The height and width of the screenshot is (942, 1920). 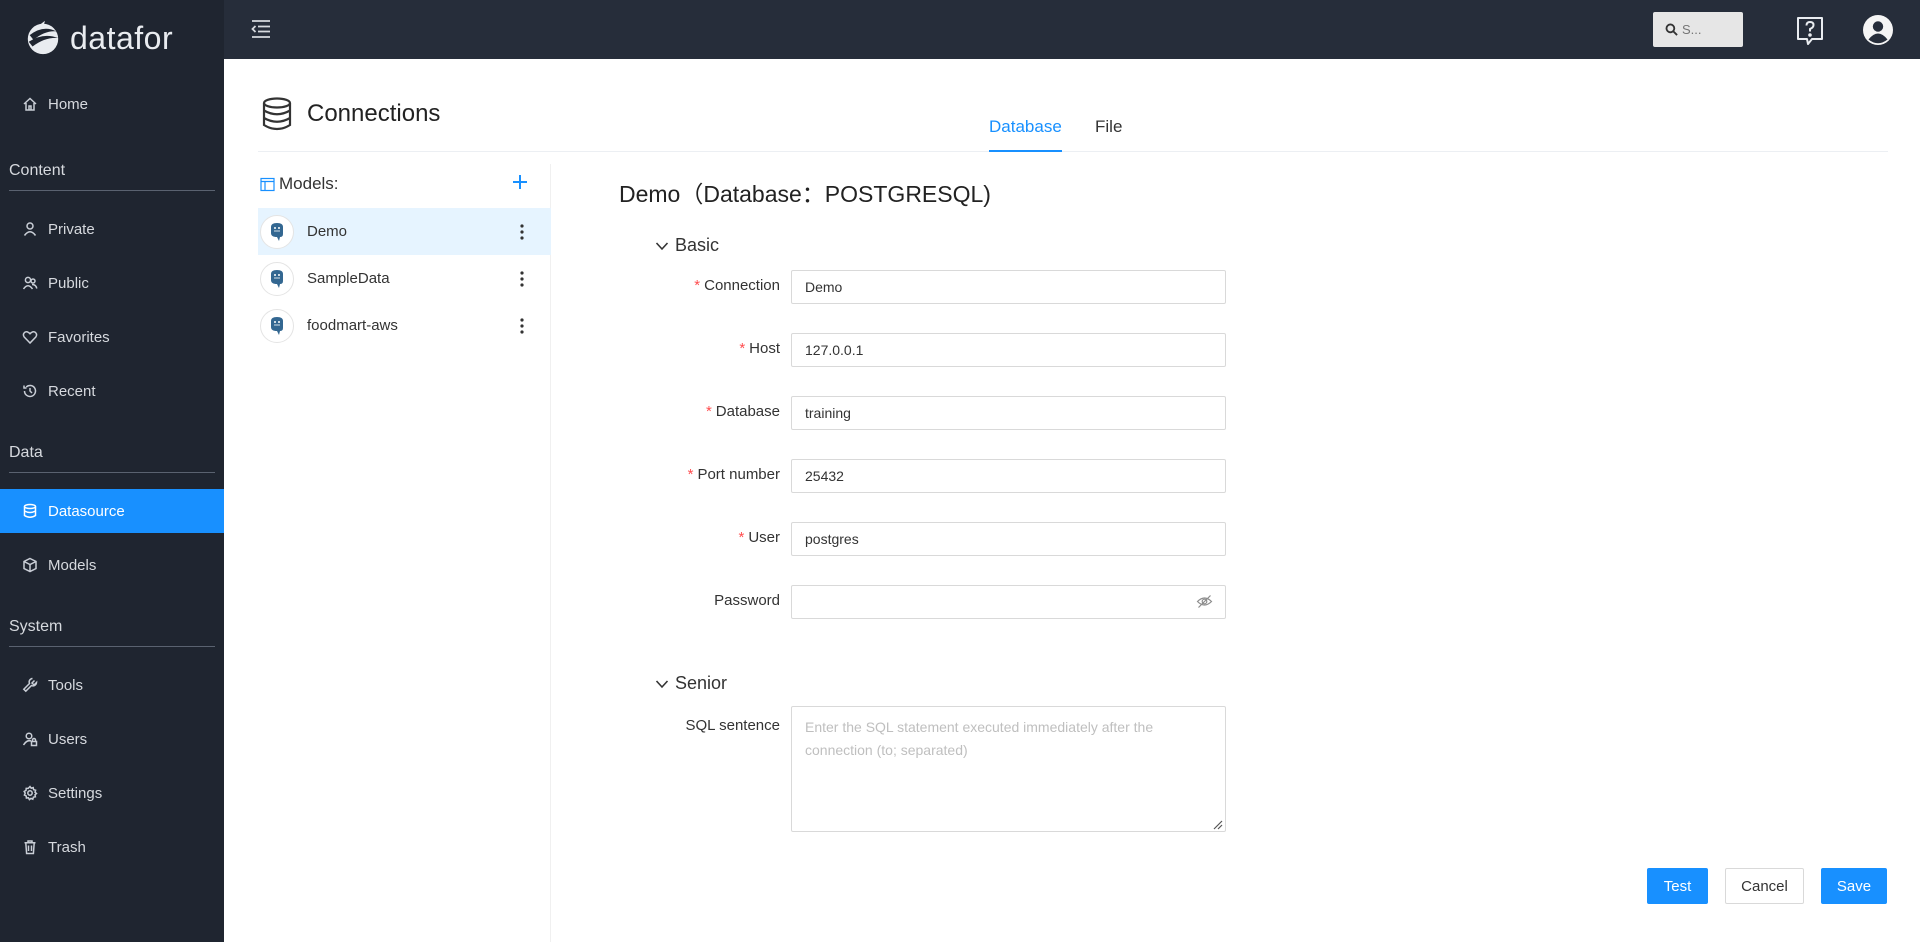 What do you see at coordinates (1025, 134) in the screenshot?
I see `tab-database: Database` at bounding box center [1025, 134].